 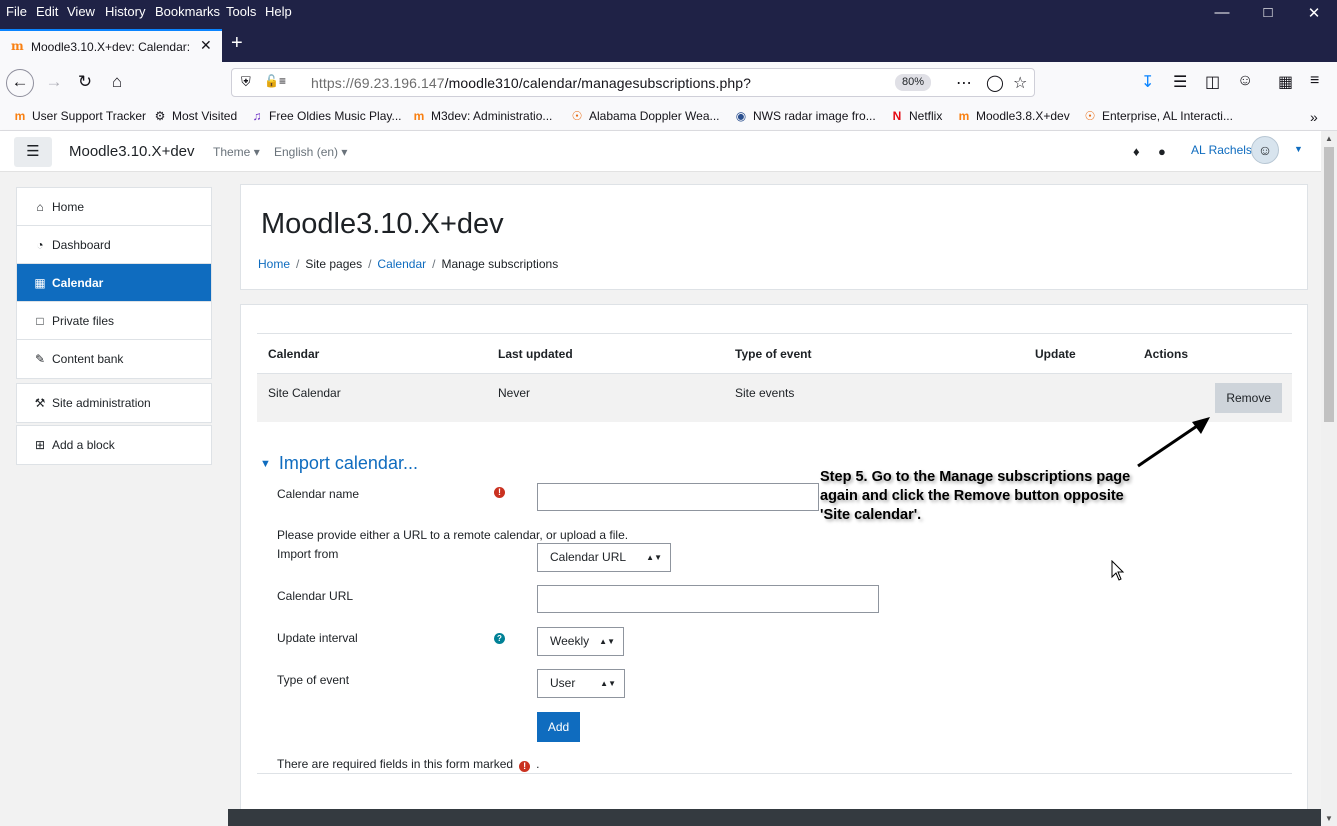 What do you see at coordinates (274, 264) in the screenshot?
I see `breadcrumb-home: Home` at bounding box center [274, 264].